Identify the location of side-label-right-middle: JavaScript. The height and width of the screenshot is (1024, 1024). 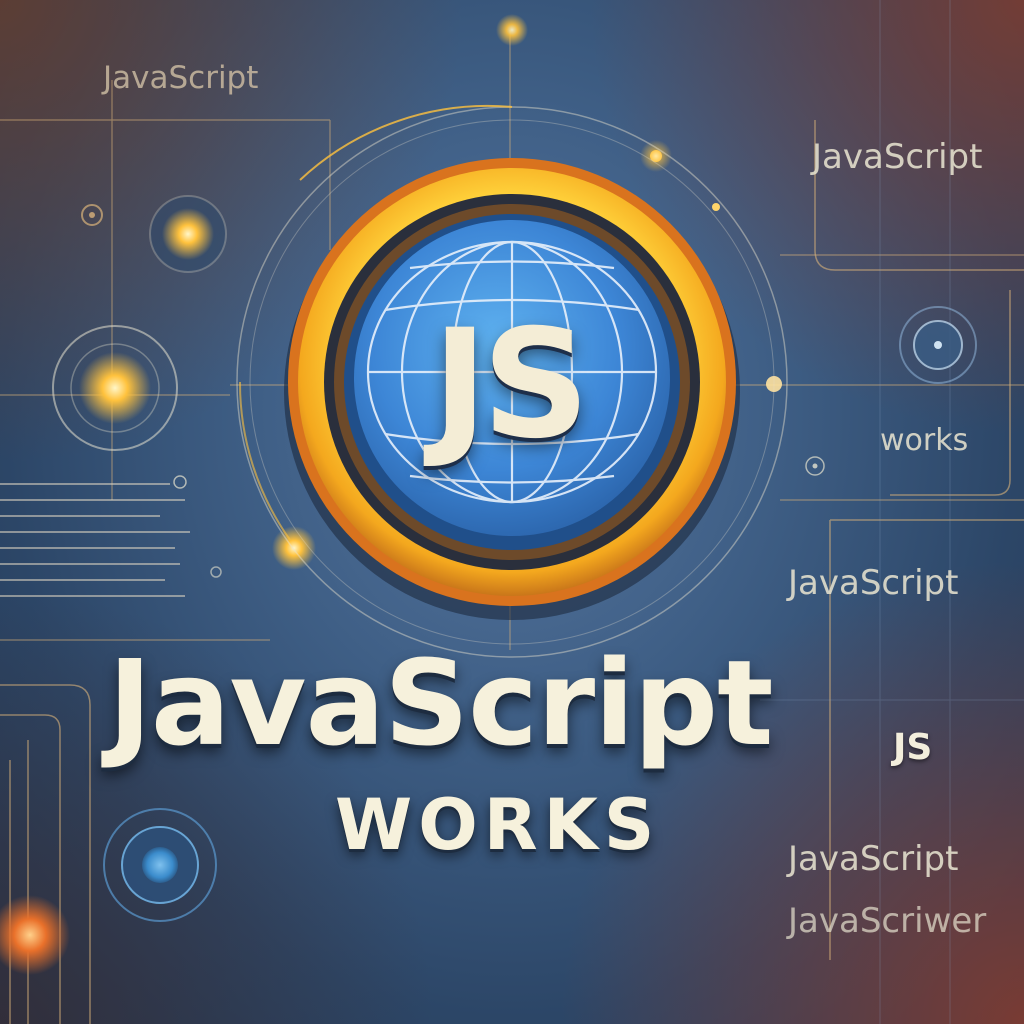
(873, 583).